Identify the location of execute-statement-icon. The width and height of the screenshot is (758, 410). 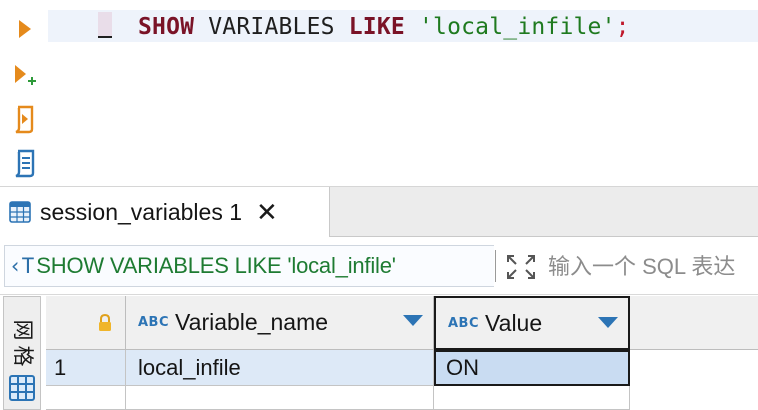
(25, 29).